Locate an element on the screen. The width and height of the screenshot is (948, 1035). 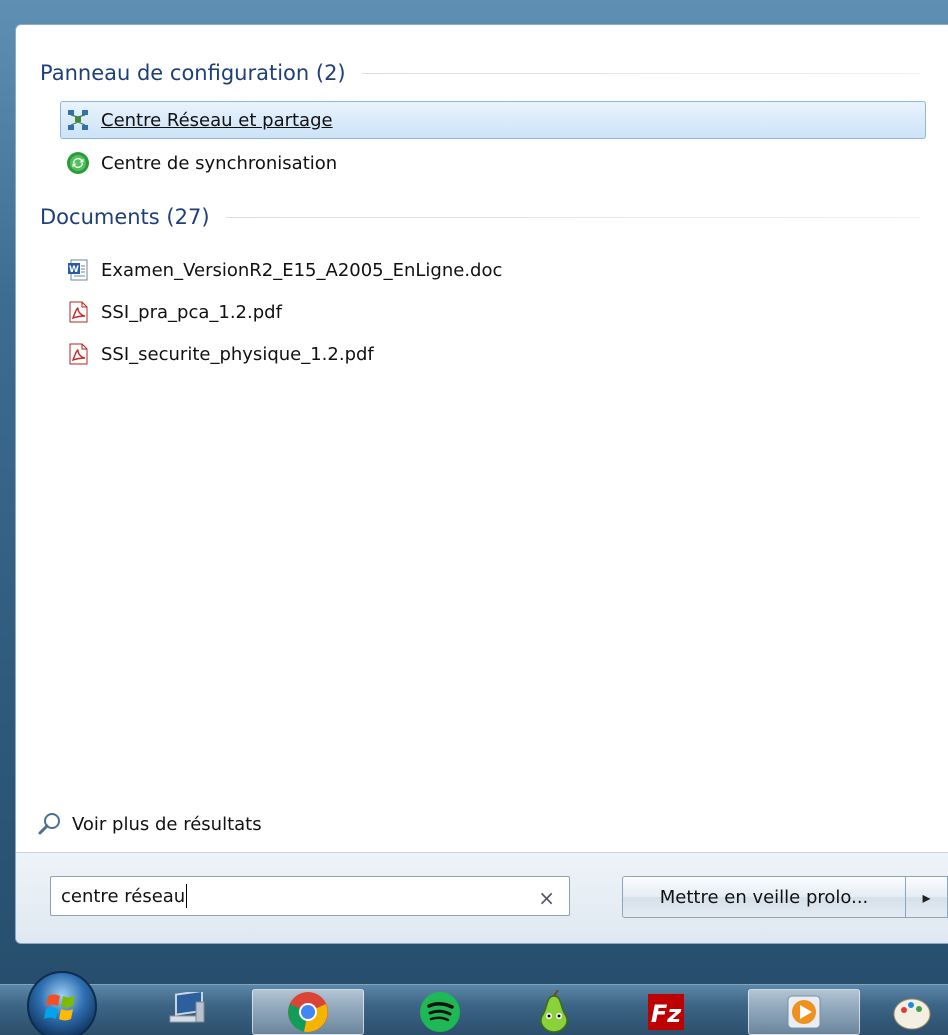
result-item-label: SSI_pra_pca_1.2.pdf is located at coordinates (191, 312).